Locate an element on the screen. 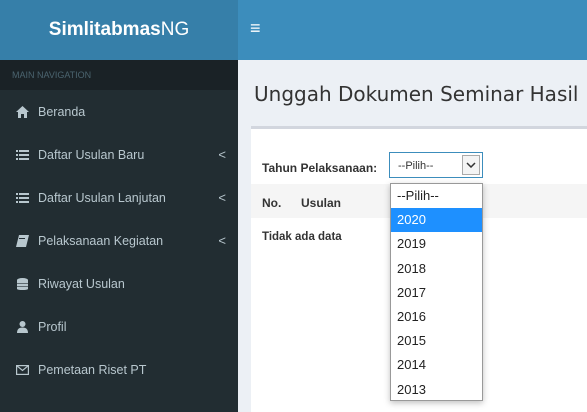 This screenshot has height=412, width=587. user-icon is located at coordinates (22, 326).